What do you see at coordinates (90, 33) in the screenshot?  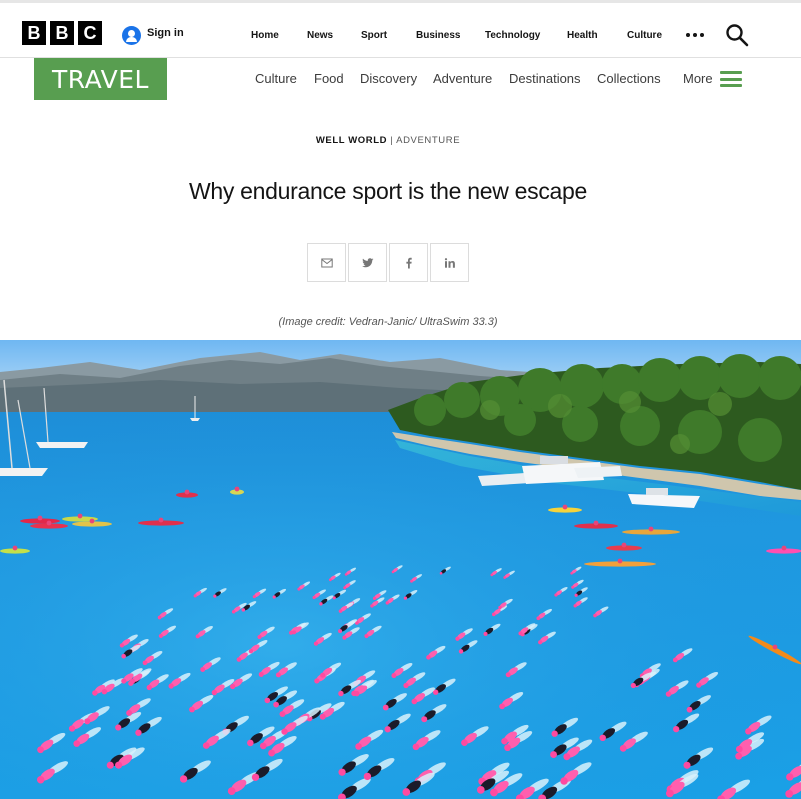 I see `bbc-logo-letter: C` at bounding box center [90, 33].